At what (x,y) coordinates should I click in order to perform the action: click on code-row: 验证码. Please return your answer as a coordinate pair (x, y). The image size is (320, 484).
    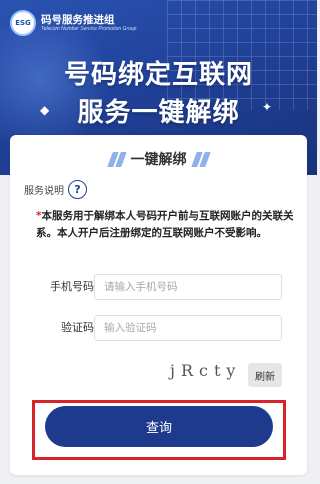
    Looking at the image, I should click on (158, 328).